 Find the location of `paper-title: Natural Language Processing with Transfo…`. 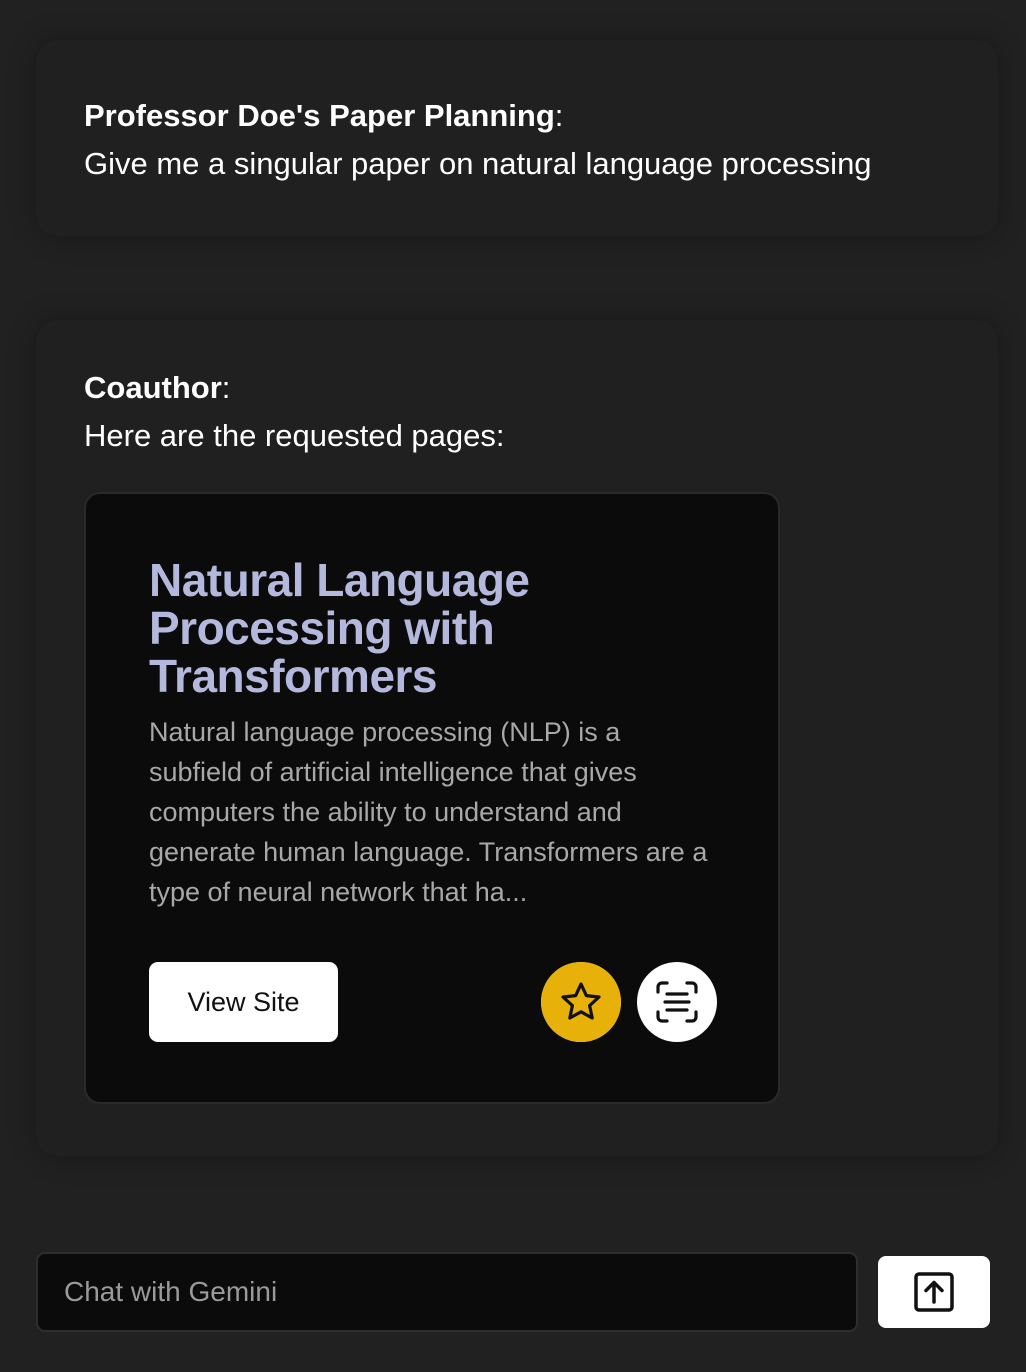

paper-title: Natural Language Processing with Transfo… is located at coordinates (339, 628).